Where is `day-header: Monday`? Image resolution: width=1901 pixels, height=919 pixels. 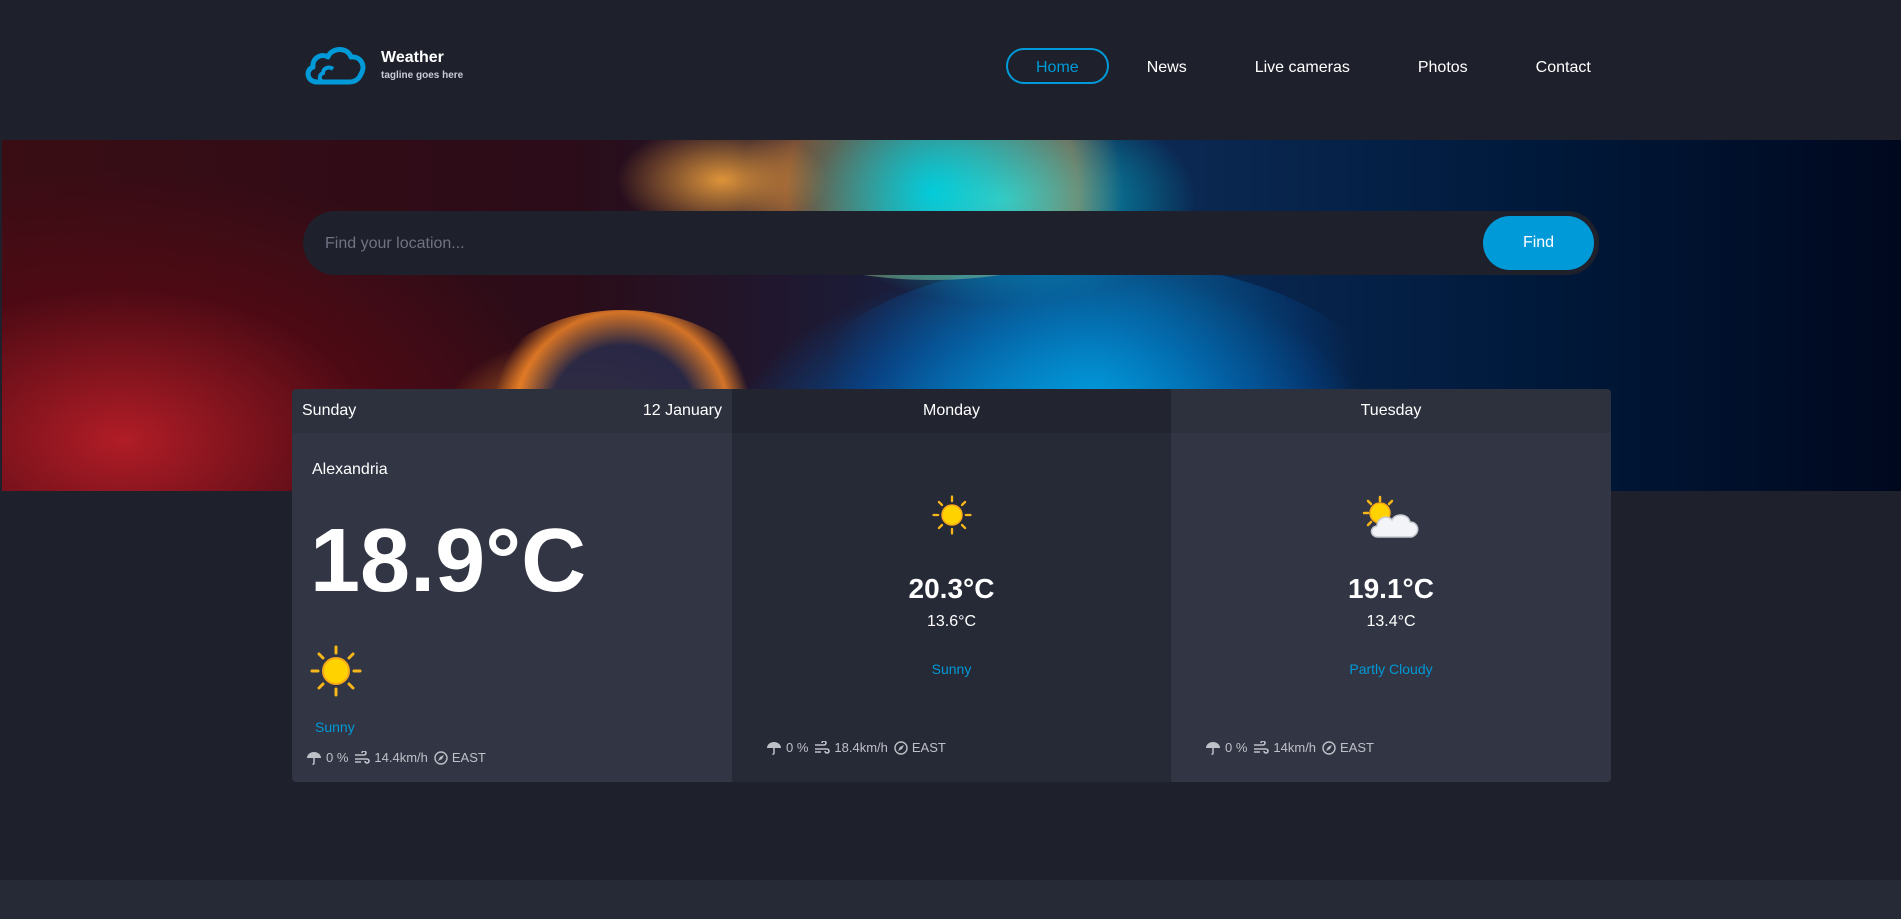 day-header: Monday is located at coordinates (951, 411).